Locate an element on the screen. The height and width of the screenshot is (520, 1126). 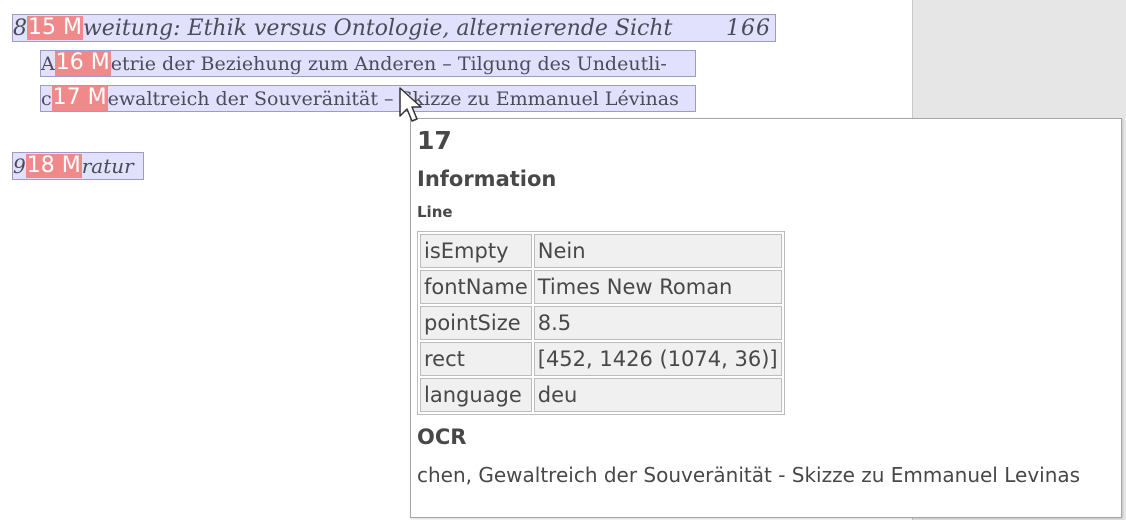
table-row: language deu is located at coordinates (601, 395).